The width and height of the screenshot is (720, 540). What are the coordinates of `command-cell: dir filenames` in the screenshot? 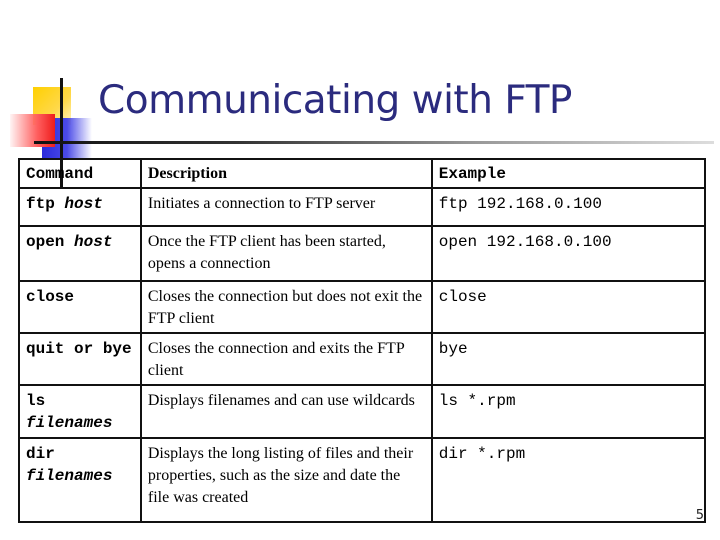 It's located at (80, 480).